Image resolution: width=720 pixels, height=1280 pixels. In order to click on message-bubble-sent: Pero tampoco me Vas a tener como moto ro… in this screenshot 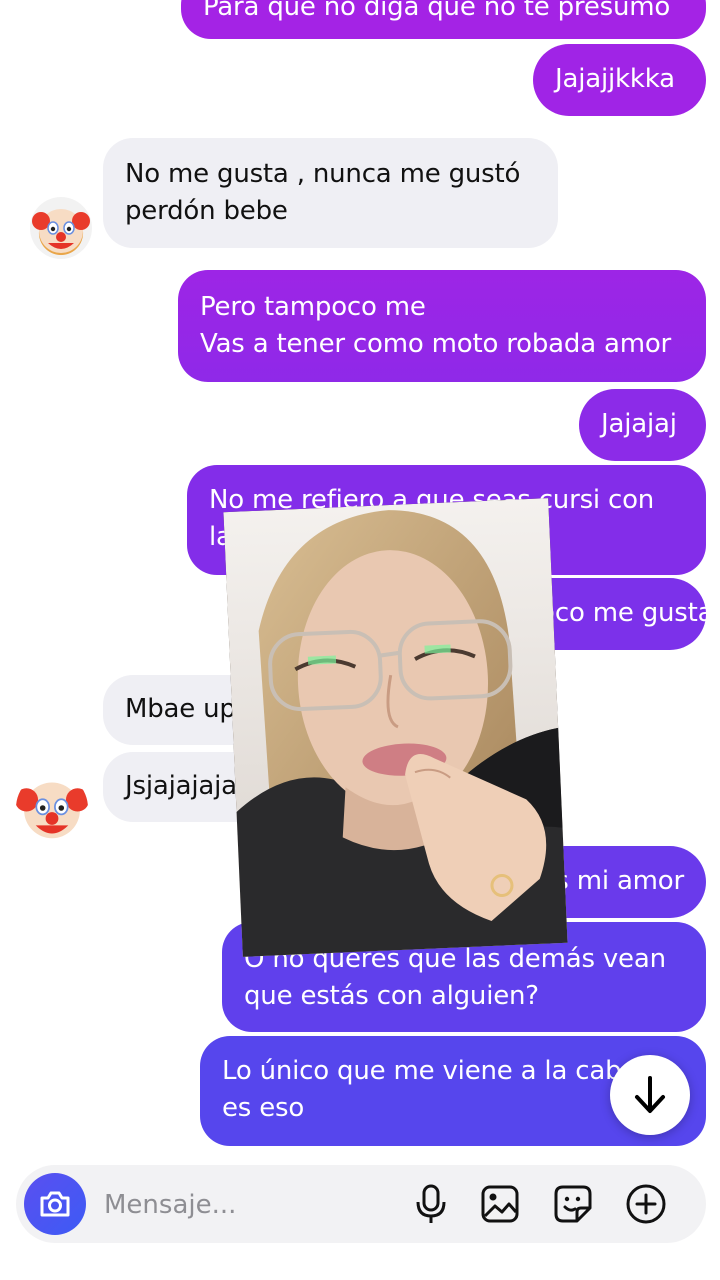, I will do `click(442, 326)`.